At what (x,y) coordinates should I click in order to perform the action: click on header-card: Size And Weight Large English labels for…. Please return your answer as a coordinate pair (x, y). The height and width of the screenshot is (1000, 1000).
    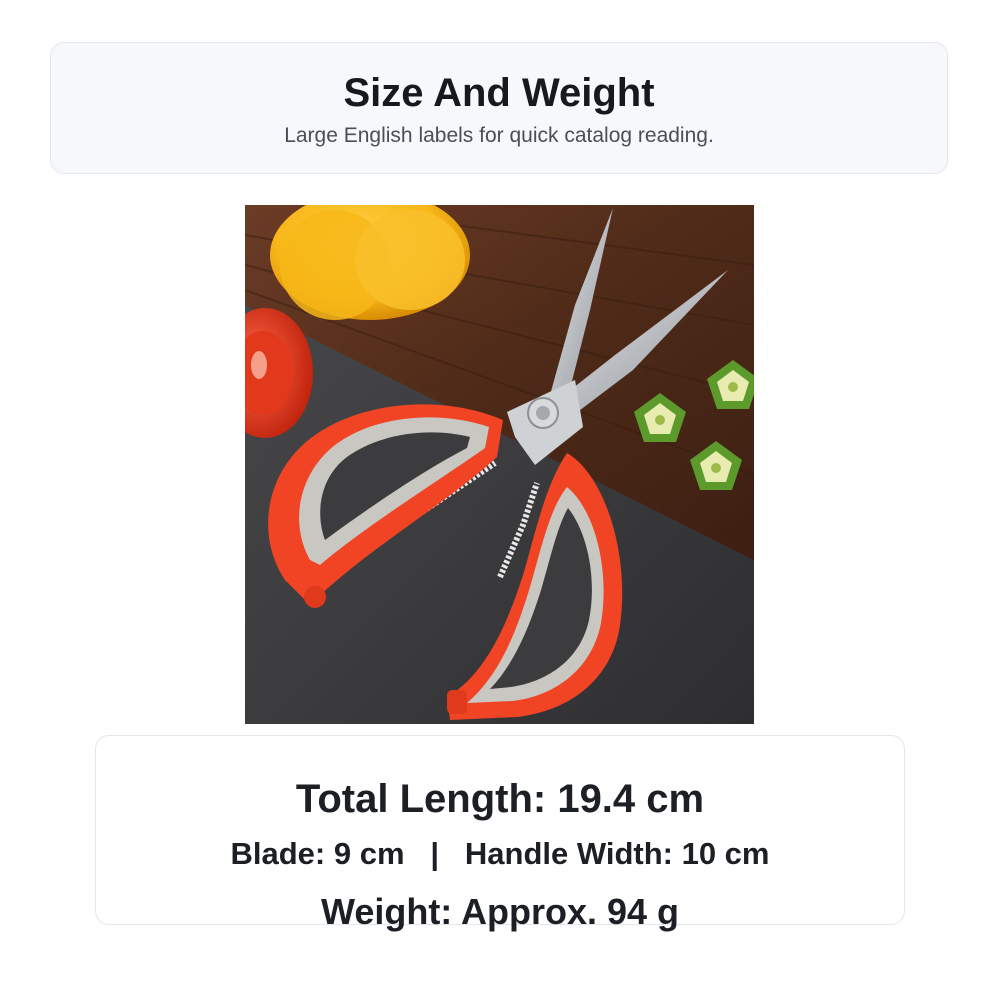
    Looking at the image, I should click on (499, 108).